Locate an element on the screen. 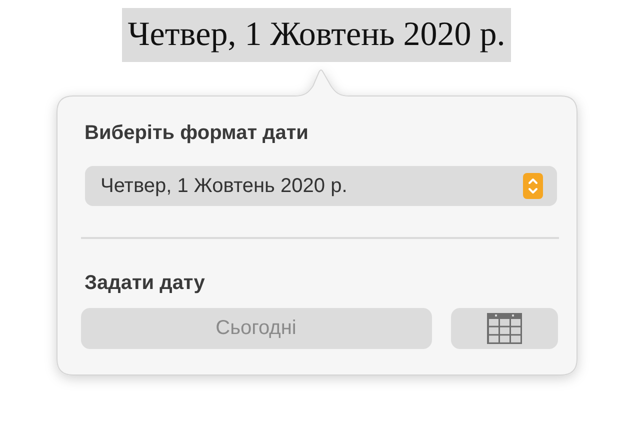 This screenshot has height=436, width=633. date-format-popup: Четвер, 1 Жовтень 2020 р. is located at coordinates (320, 186).